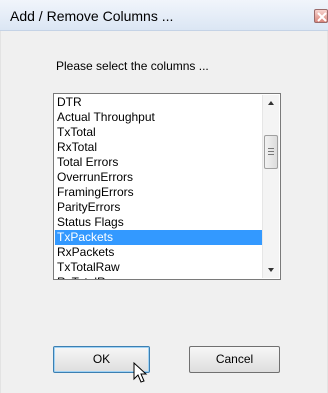  I want to click on close-icon, so click(322, 17).